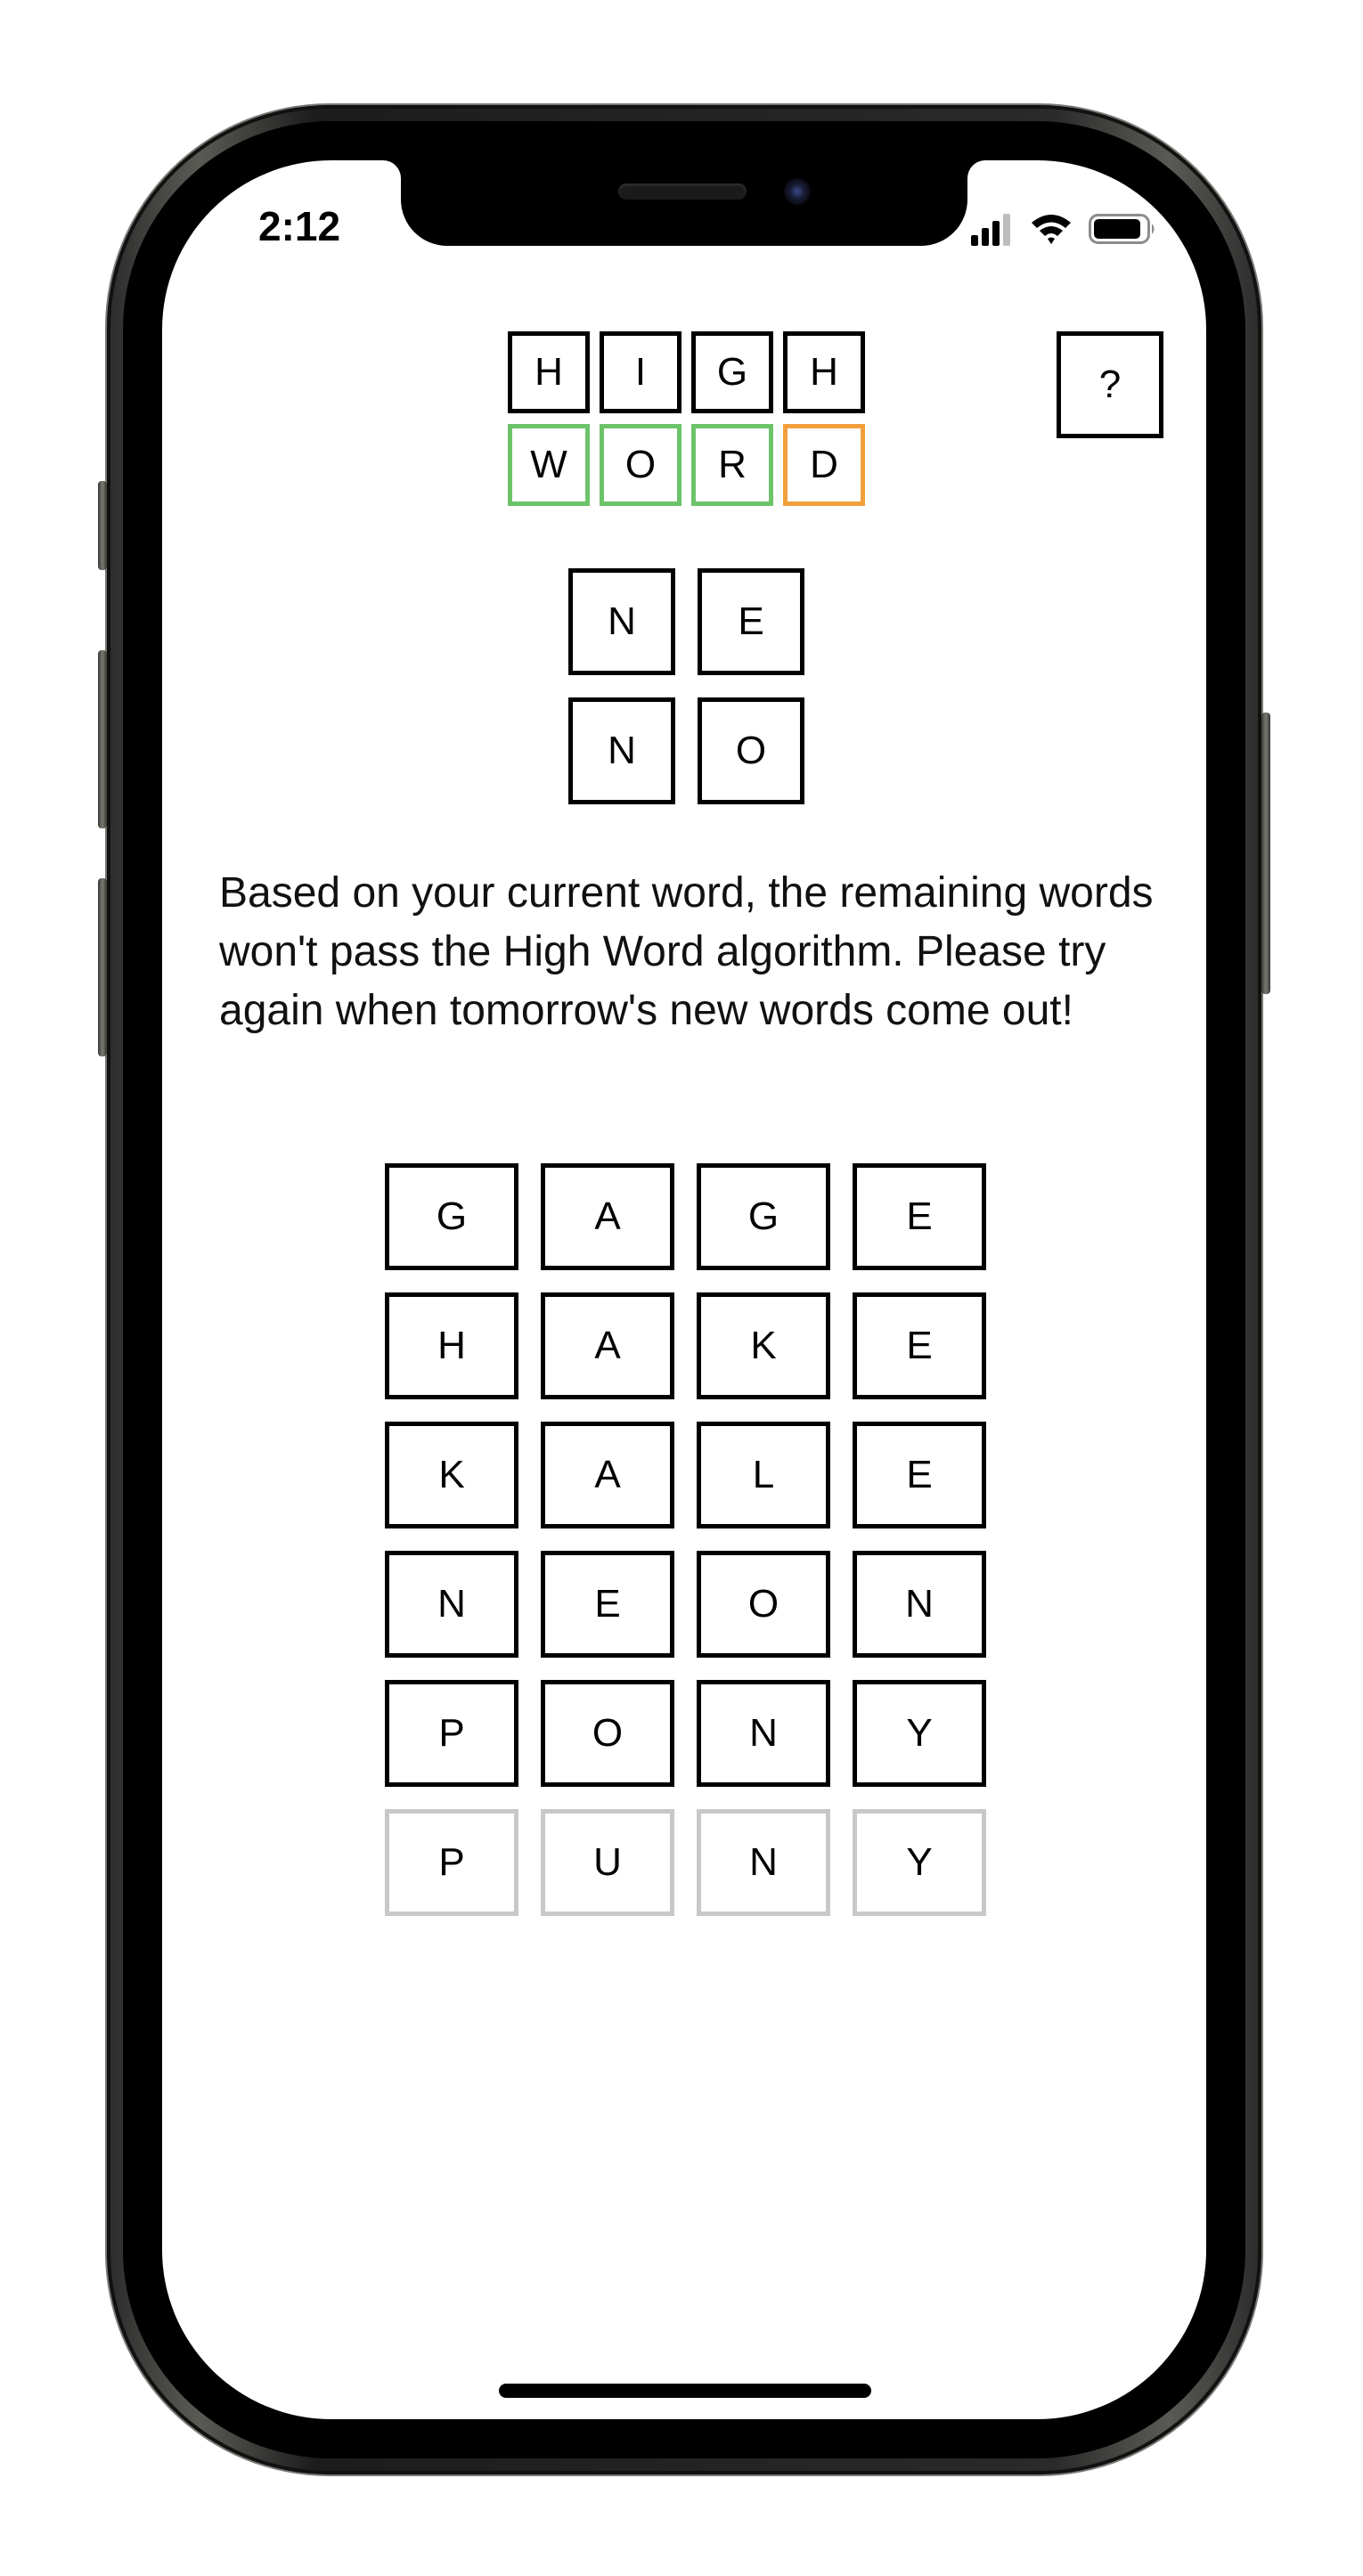  Describe the element at coordinates (549, 465) in the screenshot. I see `logo-tile-w: W` at that location.